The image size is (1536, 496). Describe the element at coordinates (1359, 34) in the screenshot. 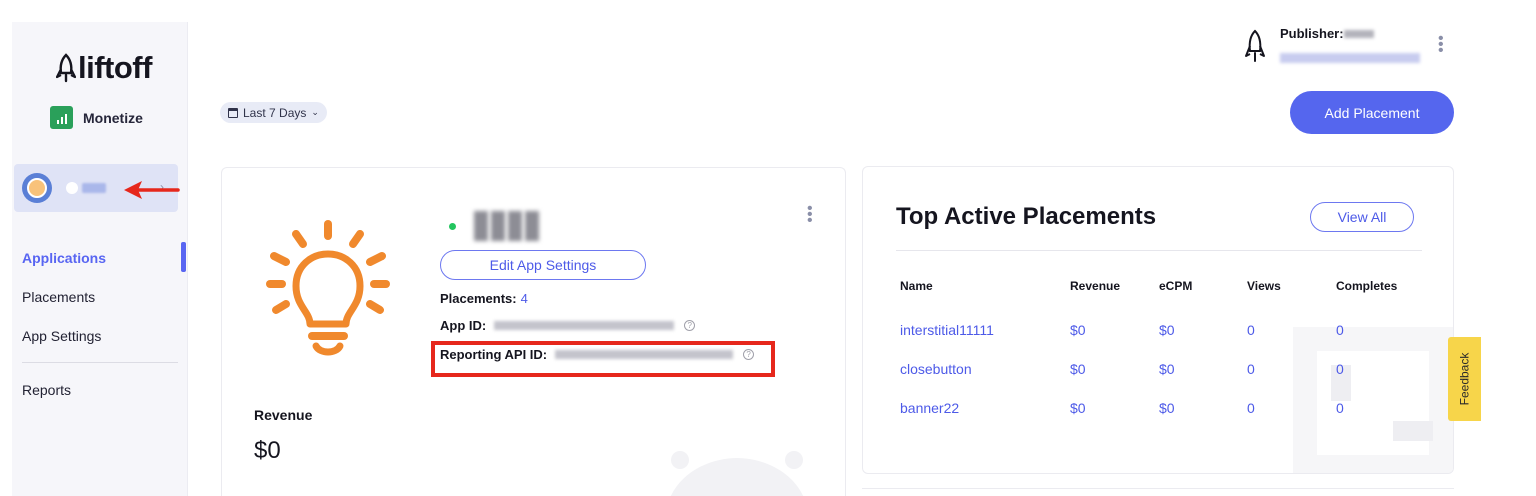

I see `publisher-name-redacted` at that location.